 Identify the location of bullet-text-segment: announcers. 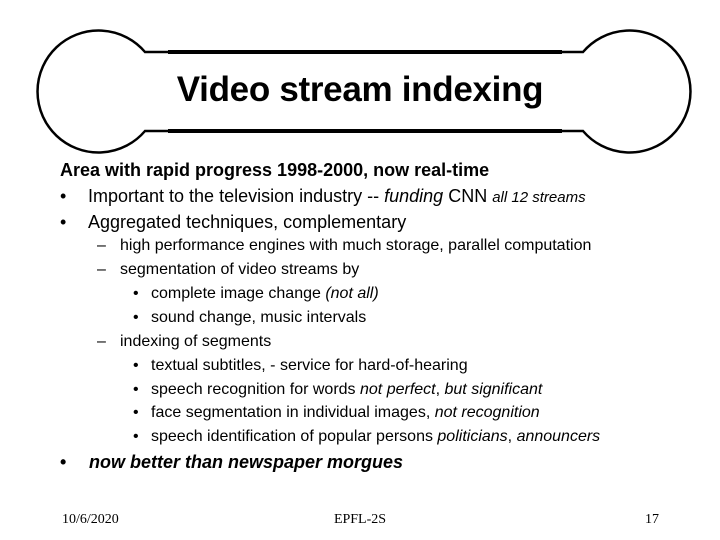
(558, 436).